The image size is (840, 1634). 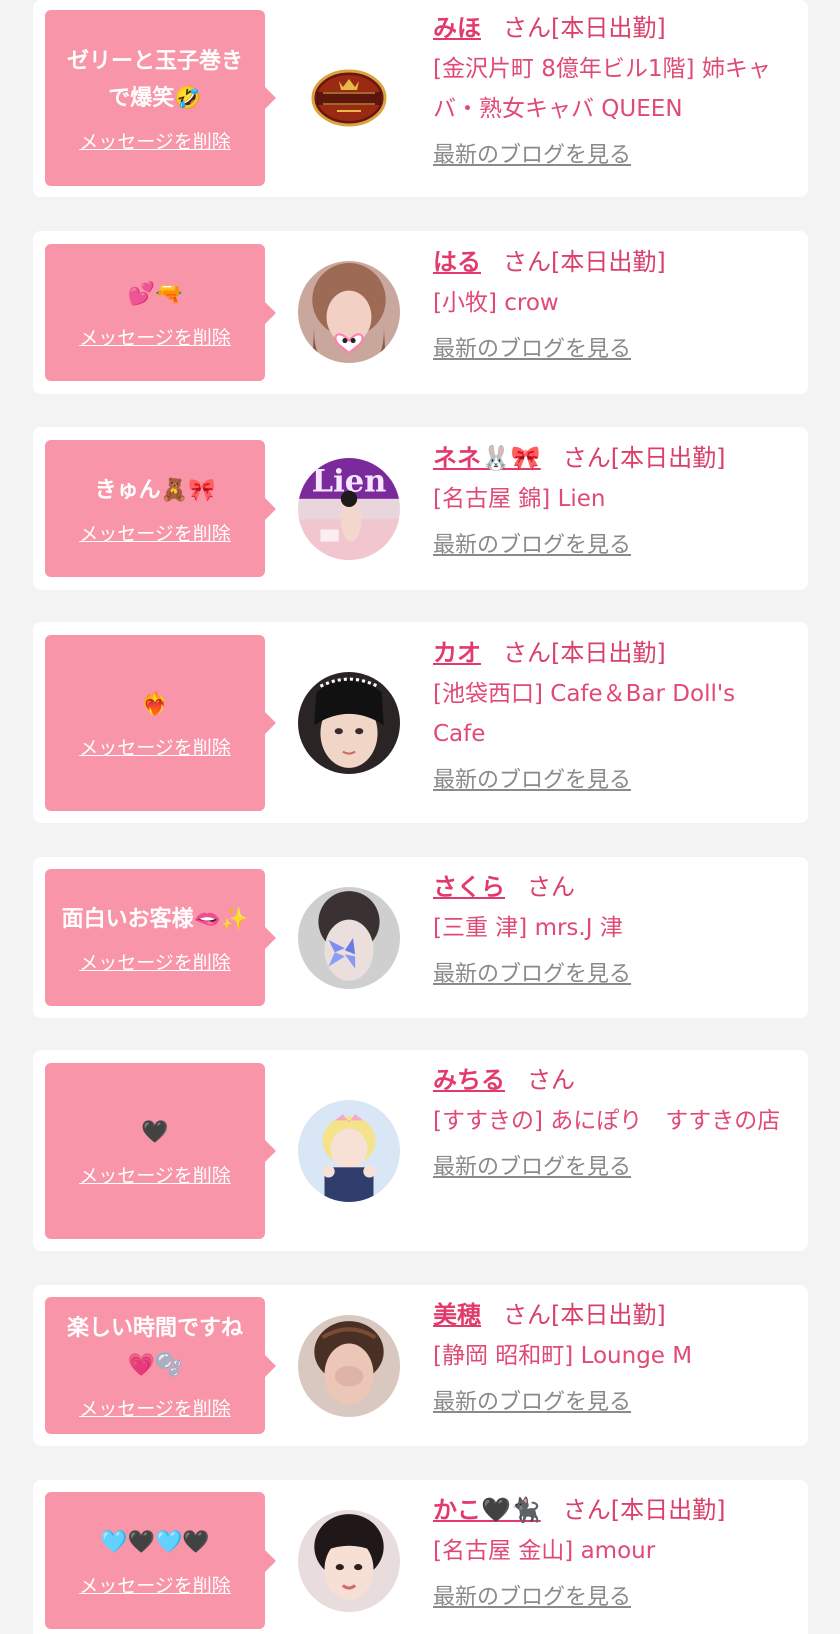 I want to click on cast-name-link: みほ, so click(x=457, y=28).